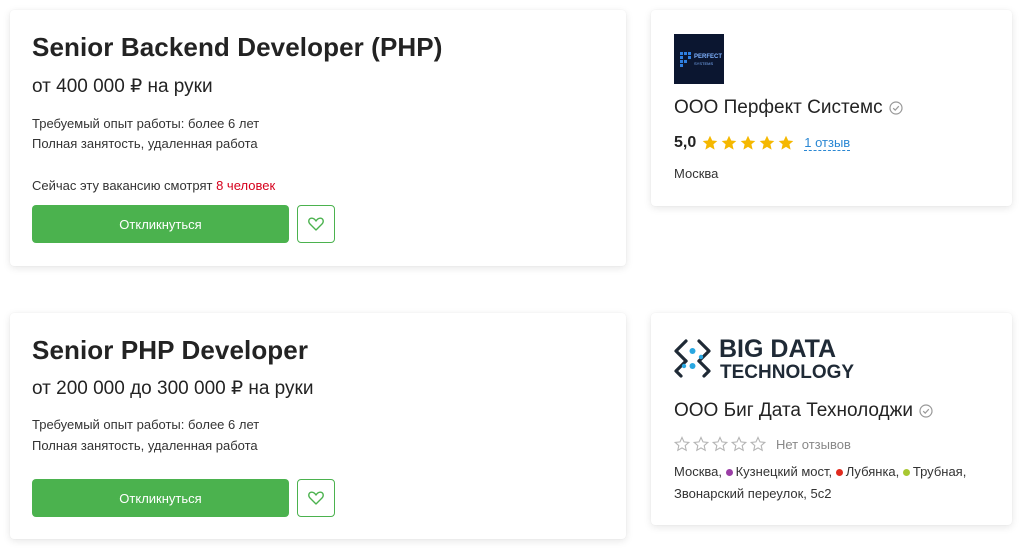  I want to click on svg-text: SYSTEMS, so click(703, 63).